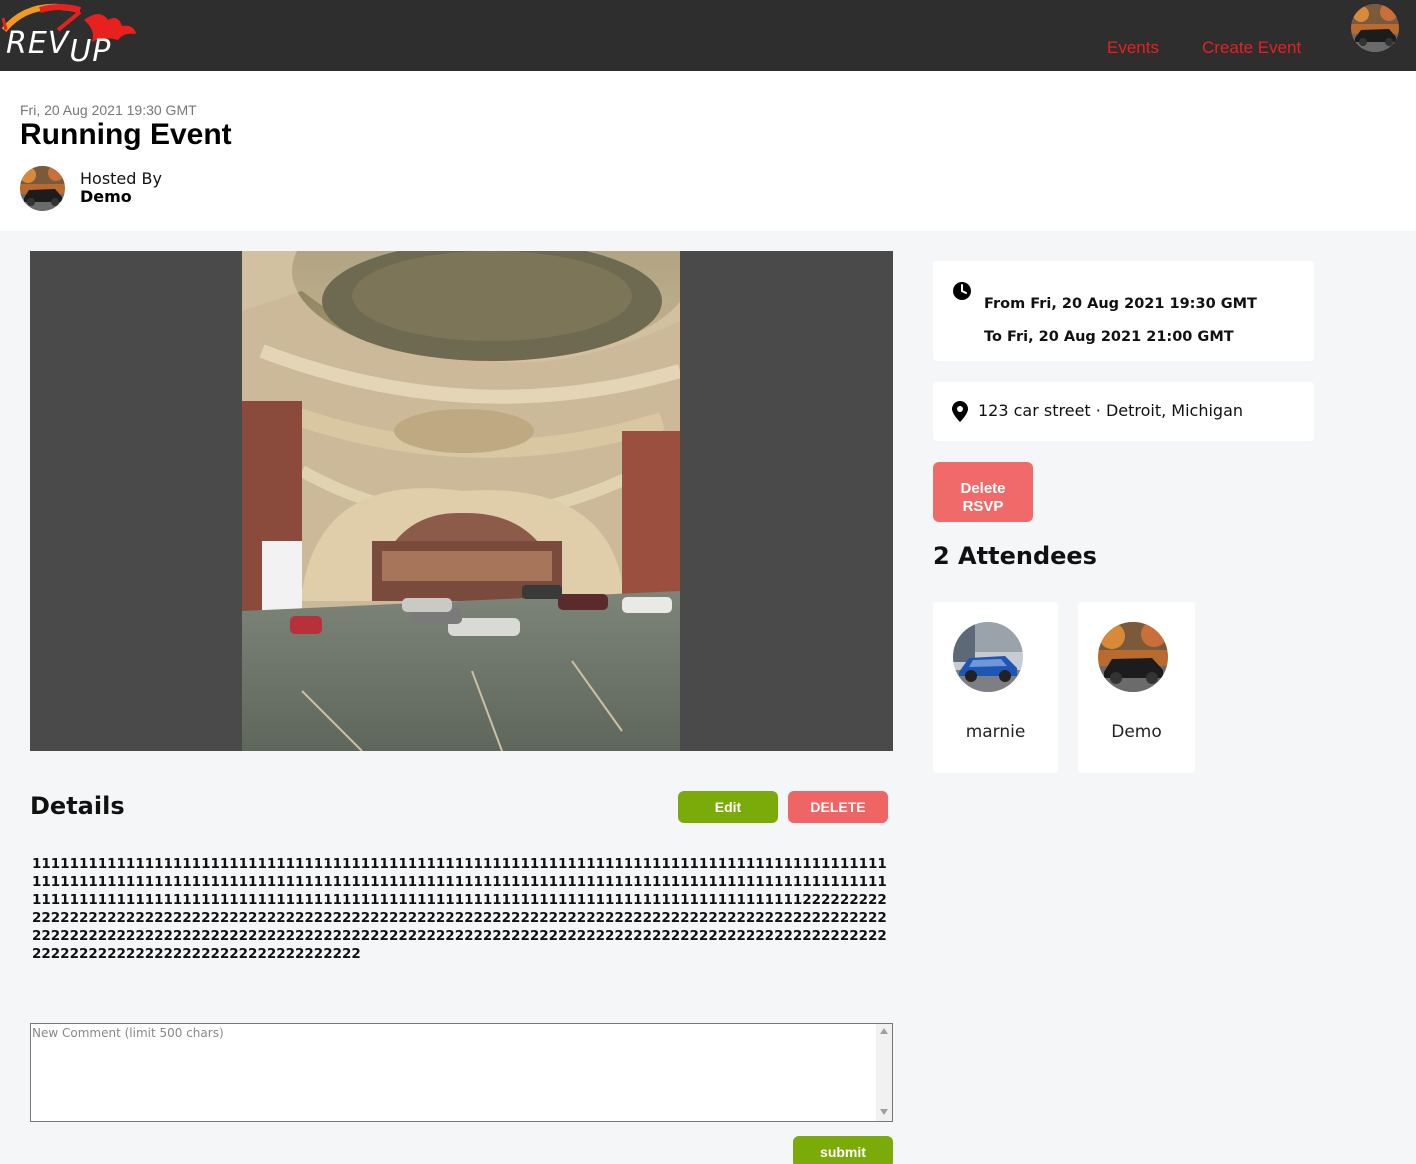 Image resolution: width=1416 pixels, height=1164 pixels. What do you see at coordinates (1136, 732) in the screenshot?
I see `attendee-name: Demo` at bounding box center [1136, 732].